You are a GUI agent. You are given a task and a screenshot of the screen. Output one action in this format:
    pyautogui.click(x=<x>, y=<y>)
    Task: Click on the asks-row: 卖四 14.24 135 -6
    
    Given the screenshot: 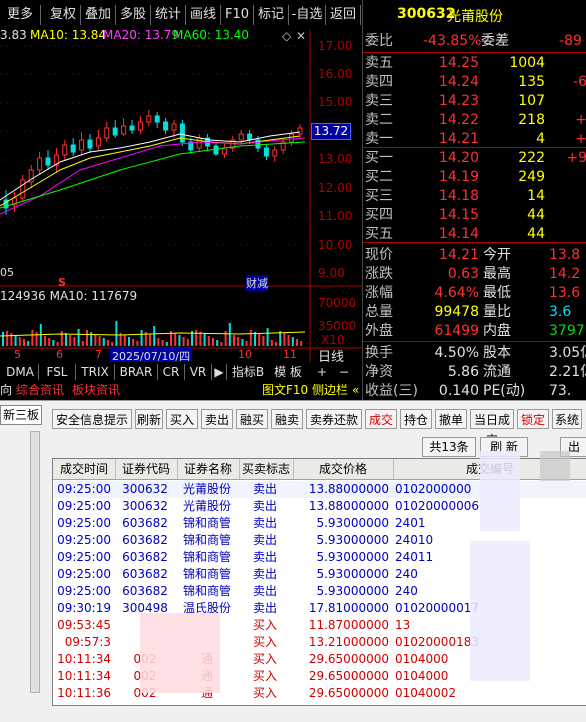 What is the action you would take?
    pyautogui.click(x=474, y=82)
    